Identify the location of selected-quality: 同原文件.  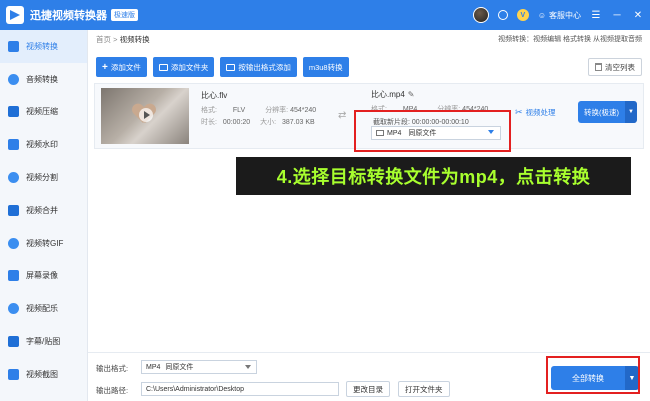
(422, 133).